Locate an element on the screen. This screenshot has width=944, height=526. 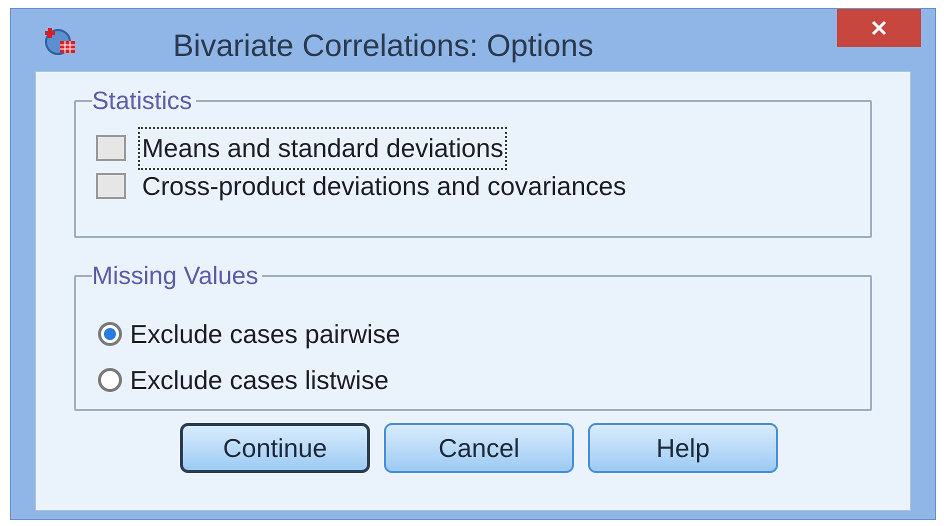
dialog-button: Continue is located at coordinates (275, 448).